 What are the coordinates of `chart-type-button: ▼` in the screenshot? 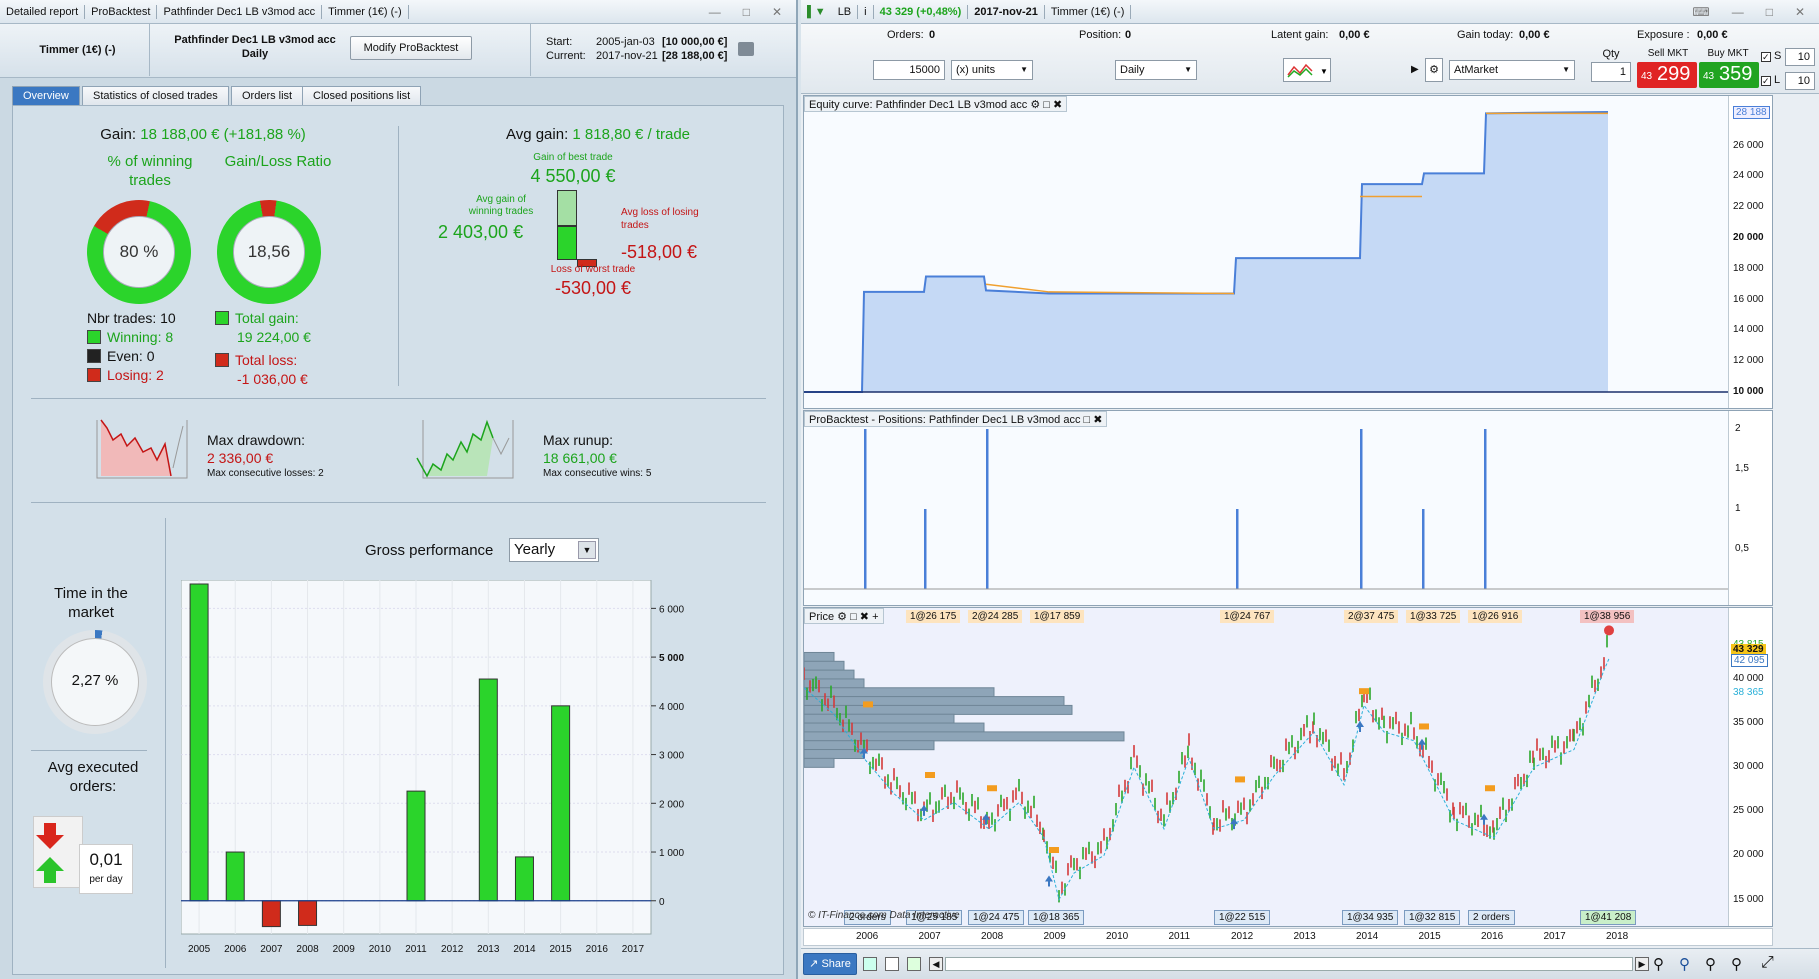 It's located at (1307, 70).